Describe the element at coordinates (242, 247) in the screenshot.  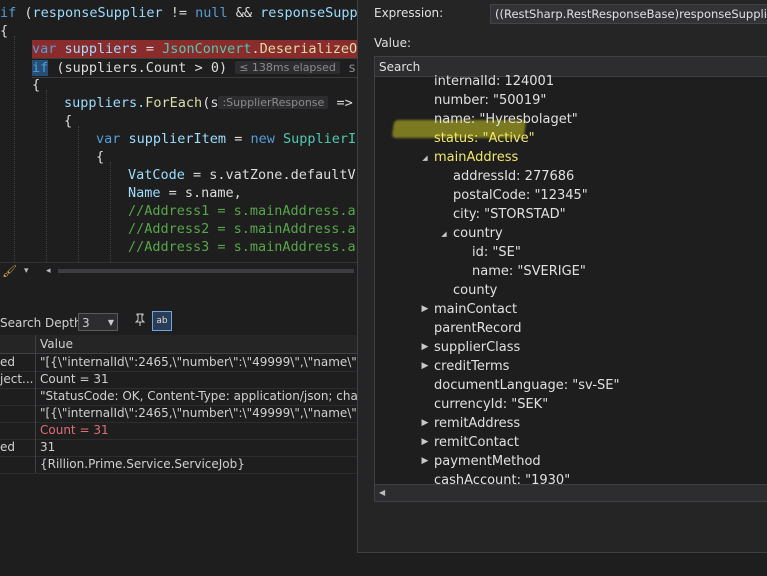
I see `code-line: //Address3 = s.mainAddress.a` at that location.